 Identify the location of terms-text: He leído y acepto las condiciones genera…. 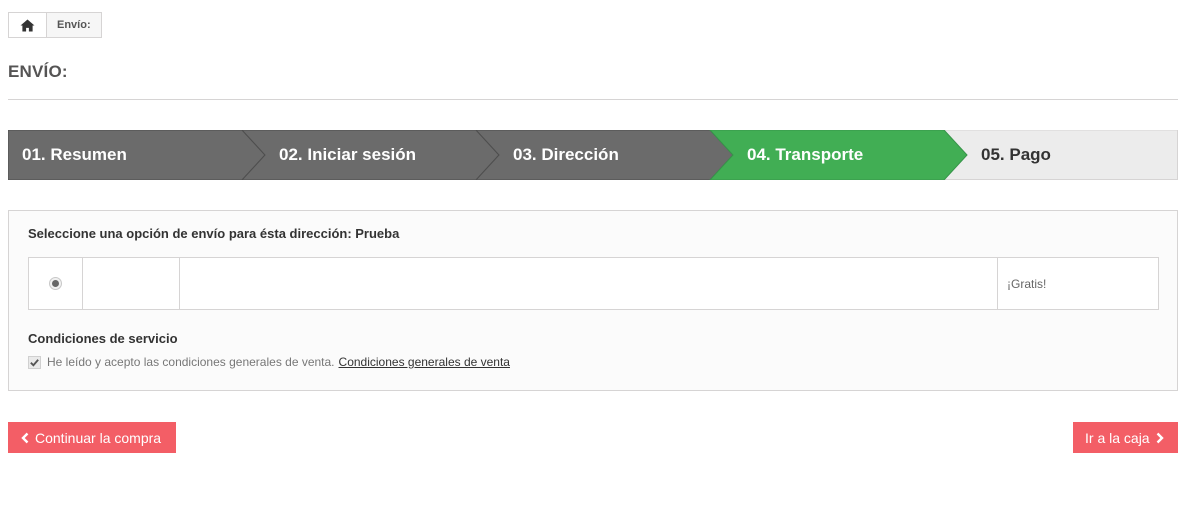
(191, 362).